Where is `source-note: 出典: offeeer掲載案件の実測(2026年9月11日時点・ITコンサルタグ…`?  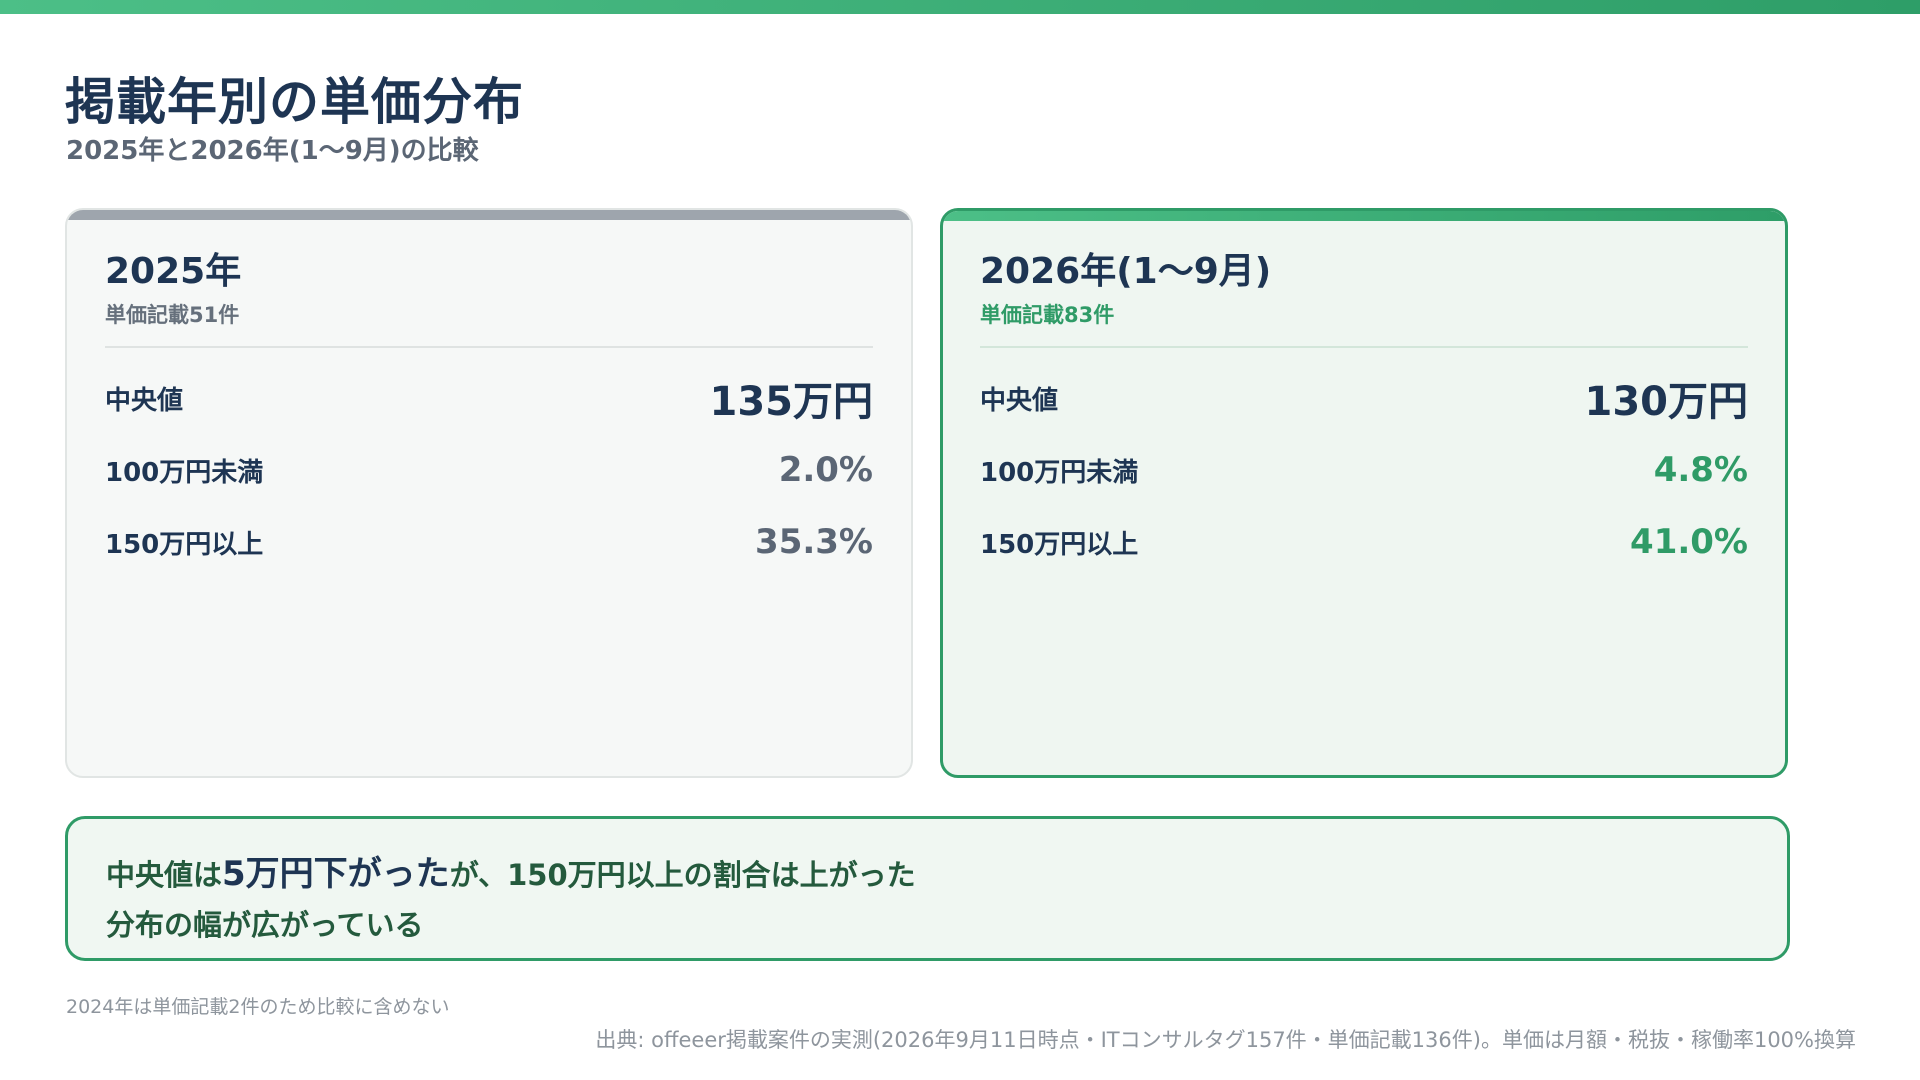 source-note: 出典: offeeer掲載案件の実測(2026年9月11日時点・ITコンサルタグ… is located at coordinates (1225, 1040).